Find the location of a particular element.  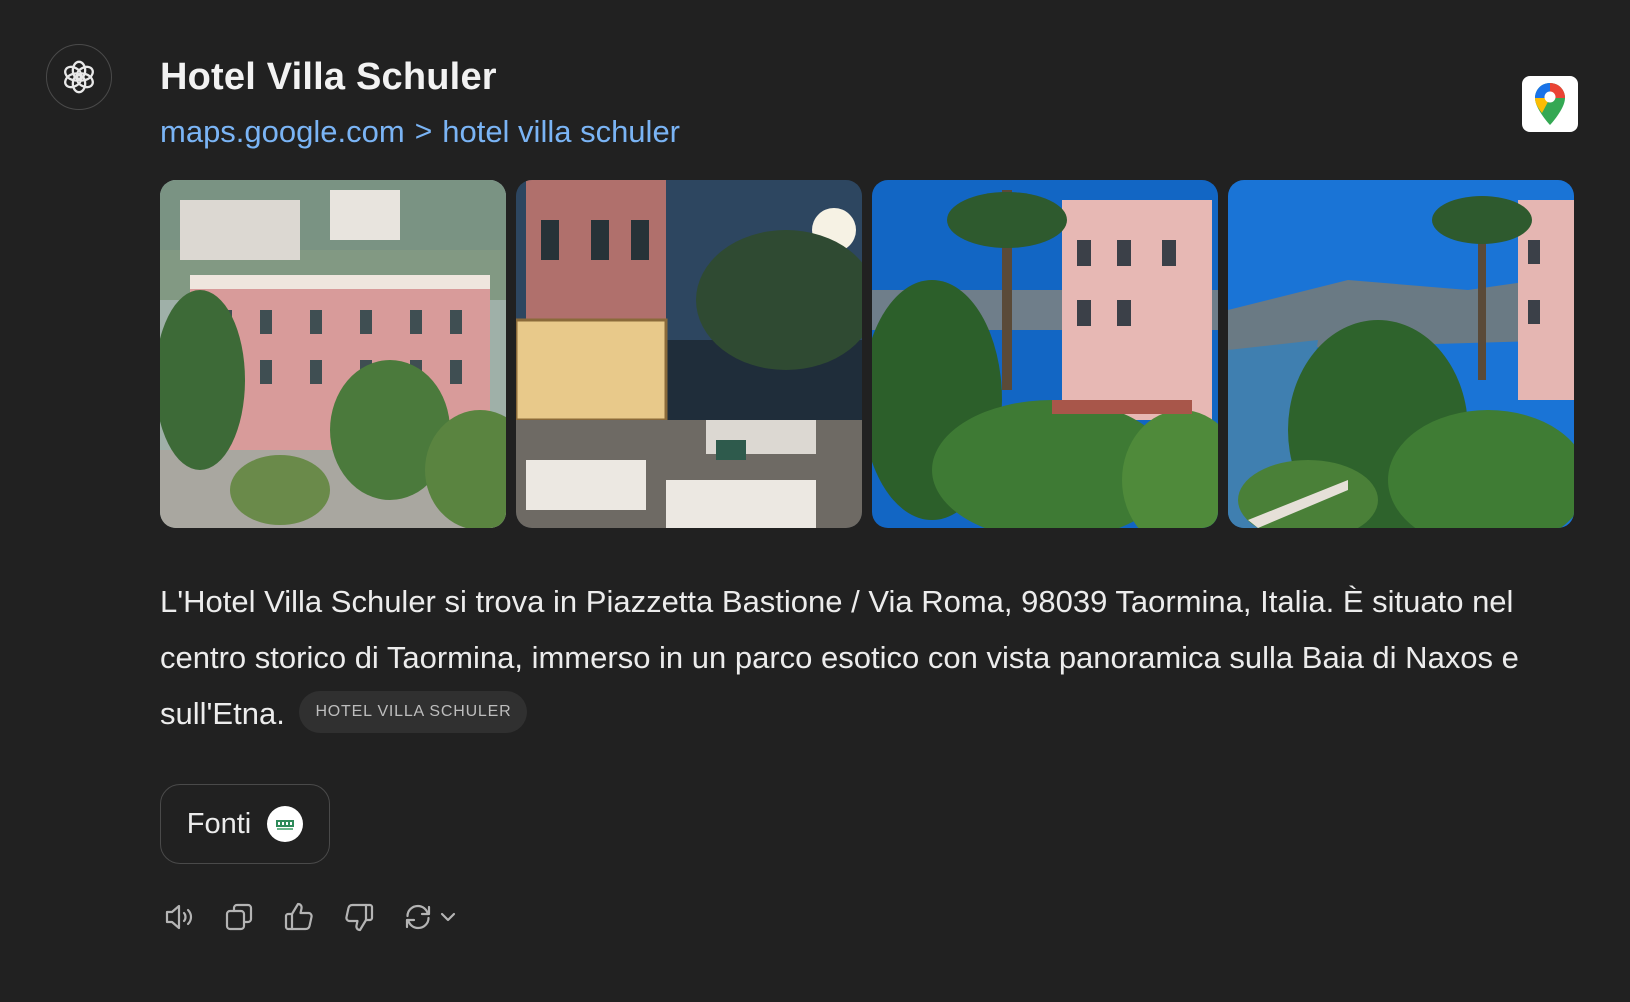

openai-logo-icon is located at coordinates (79, 77).